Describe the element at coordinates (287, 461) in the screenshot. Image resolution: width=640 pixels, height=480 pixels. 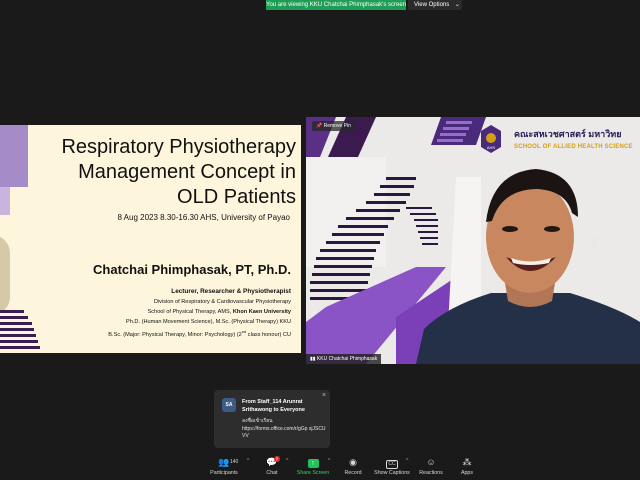
I see `chat-options-caret: ^` at that location.